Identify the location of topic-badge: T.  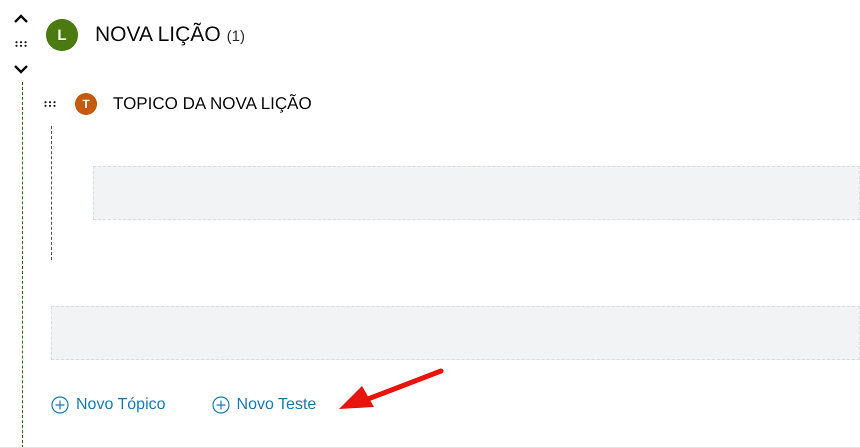
(86, 104).